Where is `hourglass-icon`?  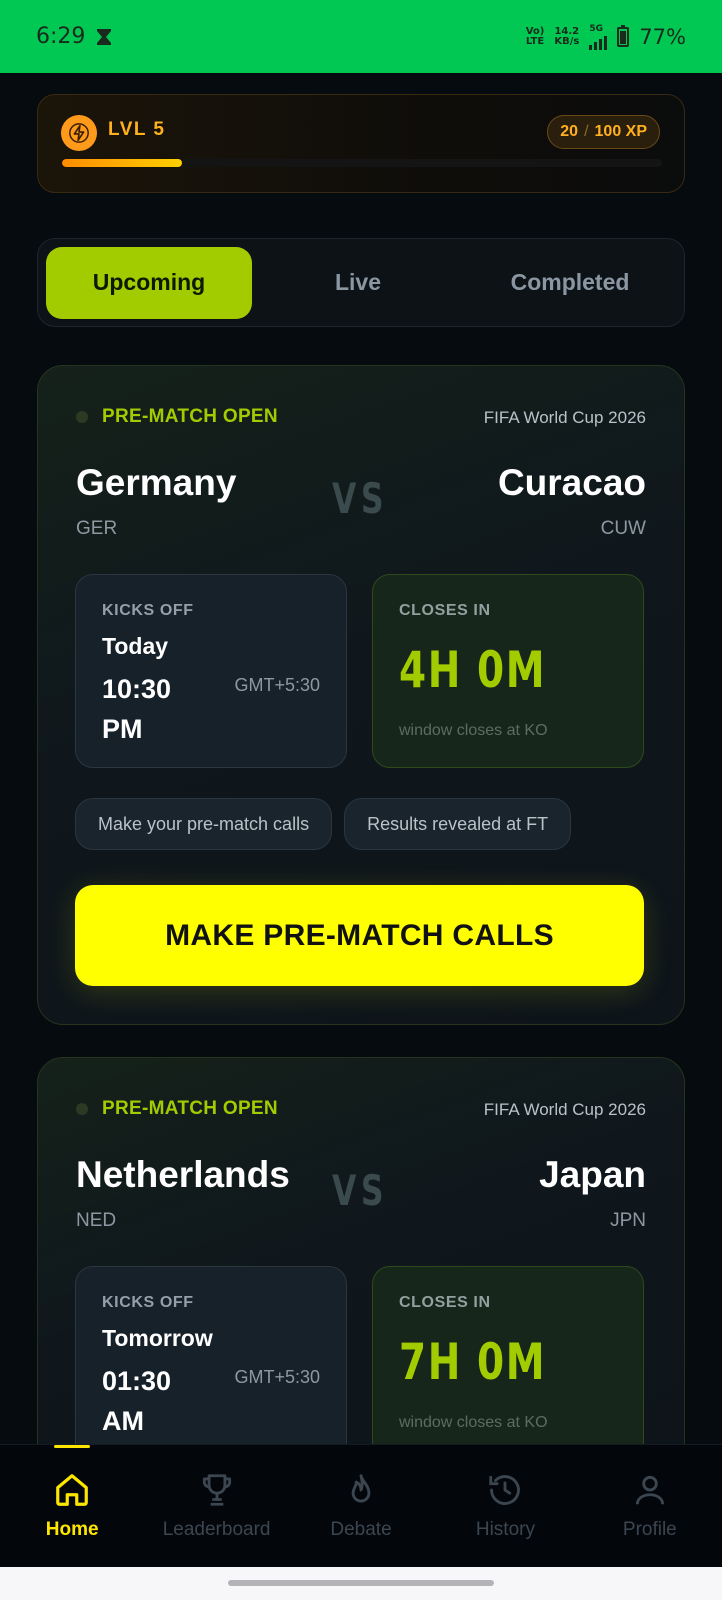
hourglass-icon is located at coordinates (104, 36).